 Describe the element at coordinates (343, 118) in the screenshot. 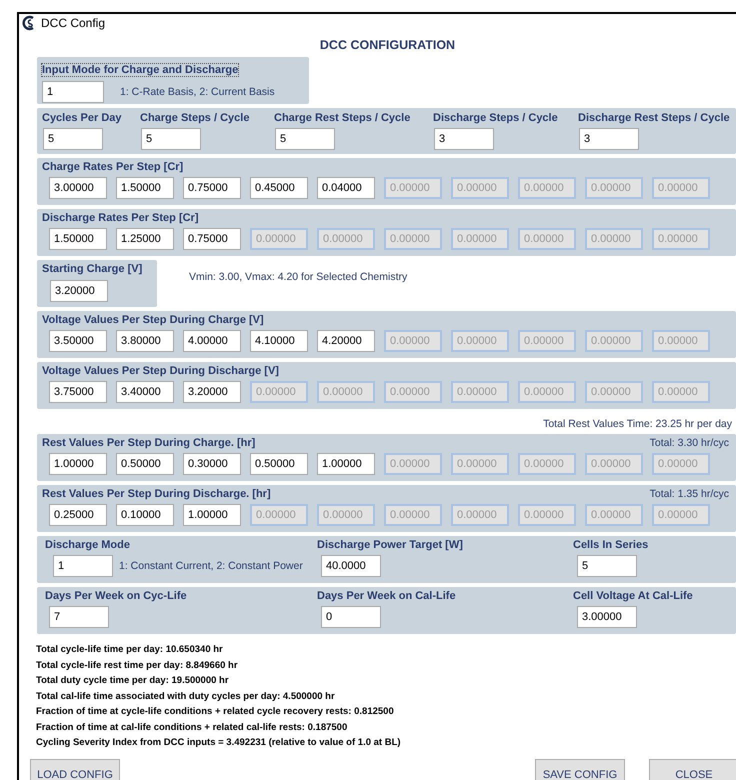

I see `field-label: Charge Rest Steps / Cycle` at that location.